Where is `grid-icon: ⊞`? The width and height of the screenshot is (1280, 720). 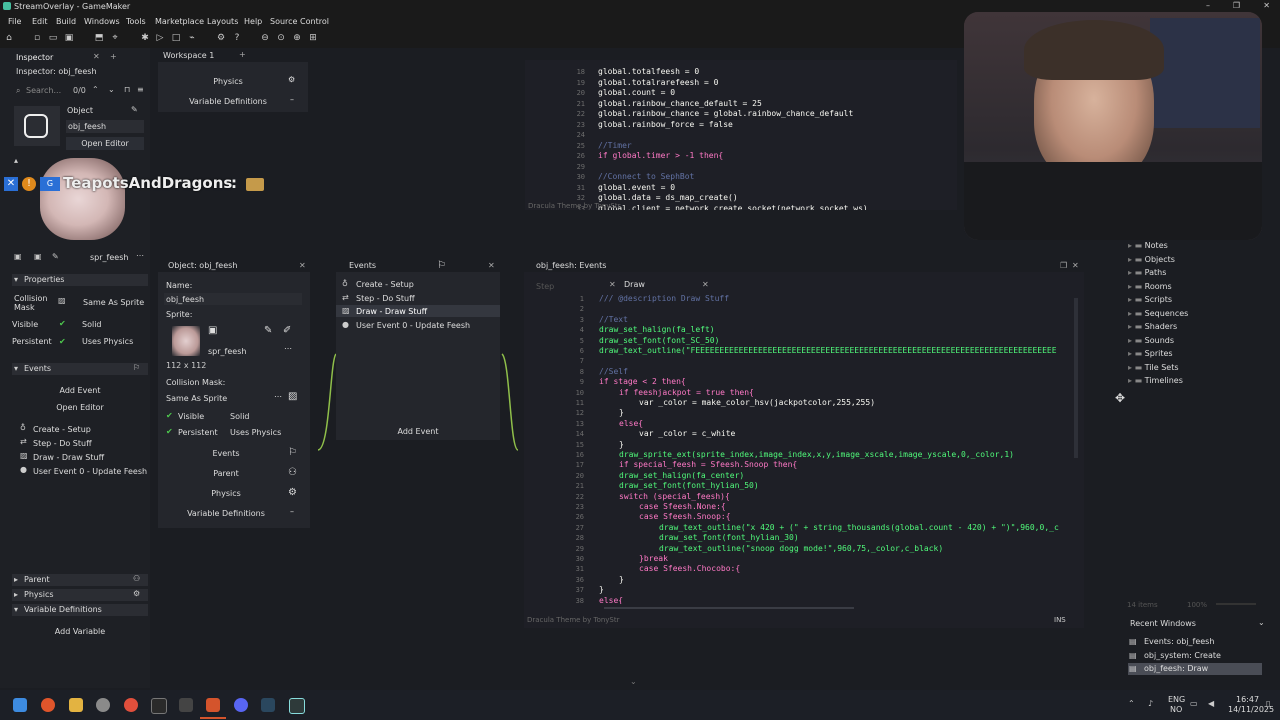
grid-icon: ⊞ is located at coordinates (313, 38).